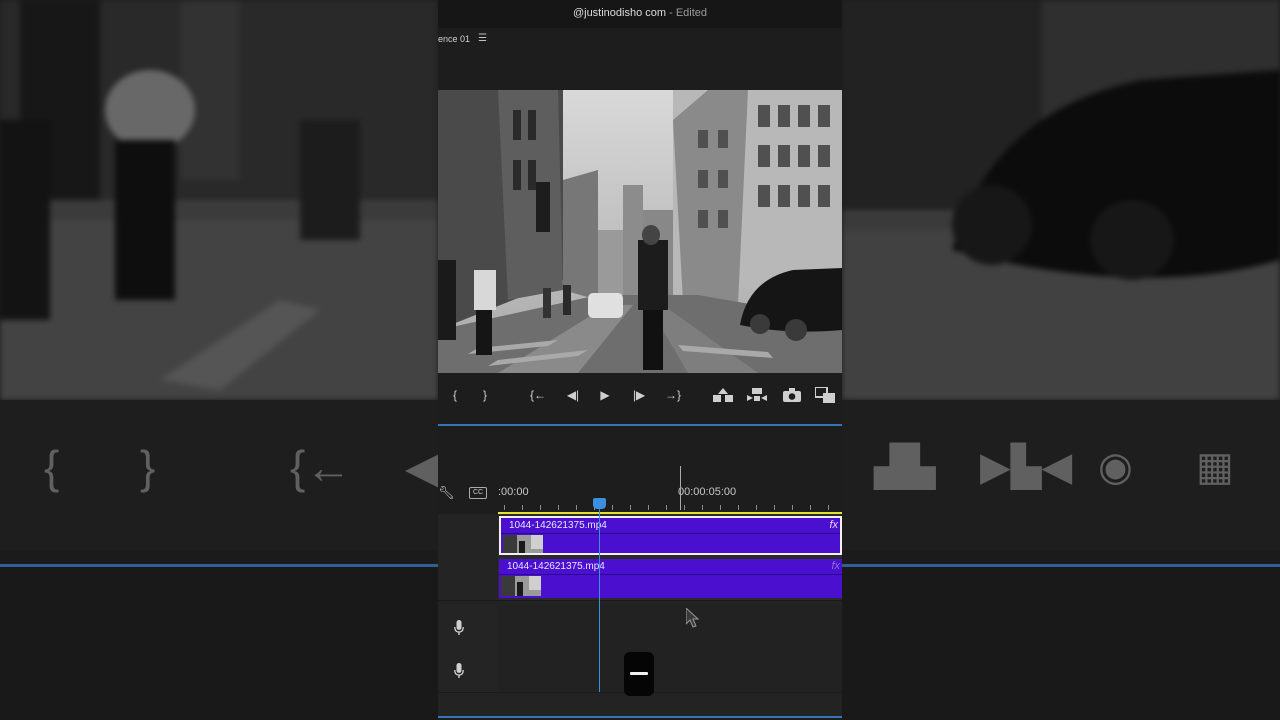  Describe the element at coordinates (219, 643) in the screenshot. I see `background-timeline-left` at that location.